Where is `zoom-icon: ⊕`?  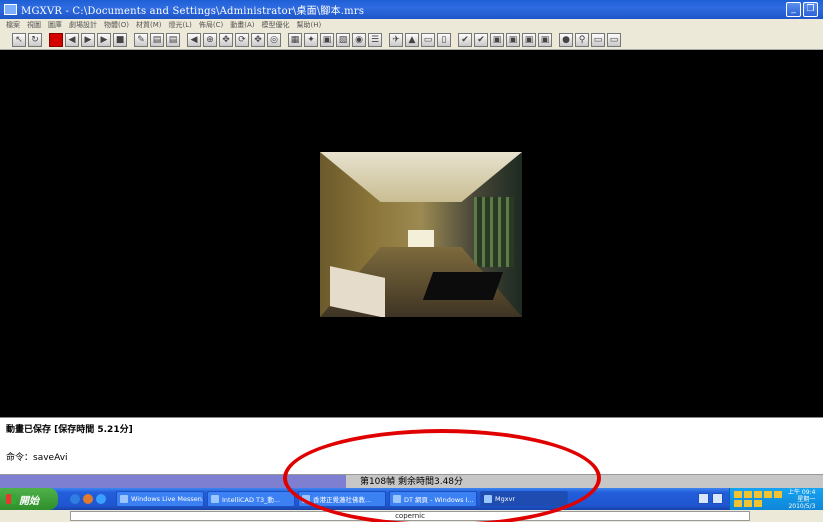
zoom-icon: ⊕ is located at coordinates (210, 40).